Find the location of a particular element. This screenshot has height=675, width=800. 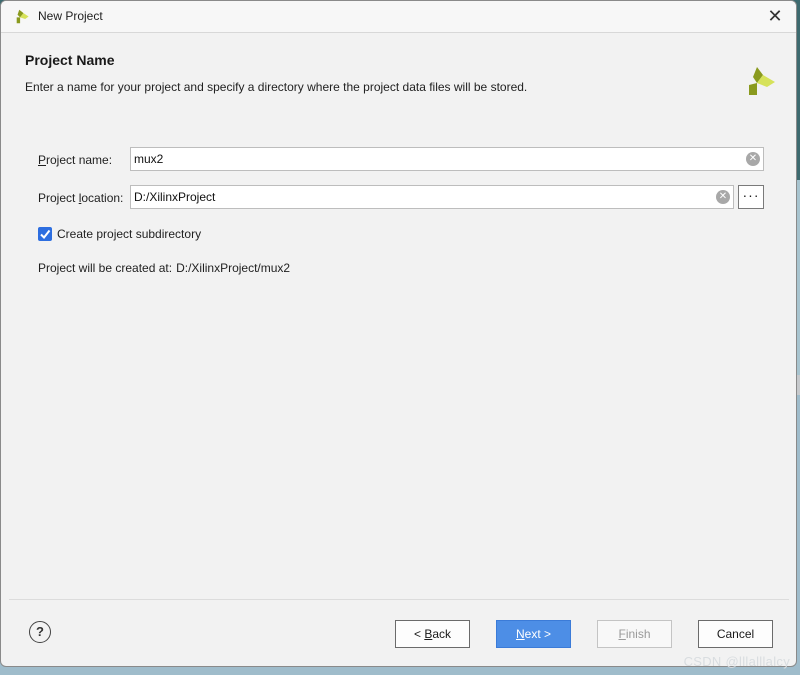

window-title: New Project is located at coordinates (70, 16).